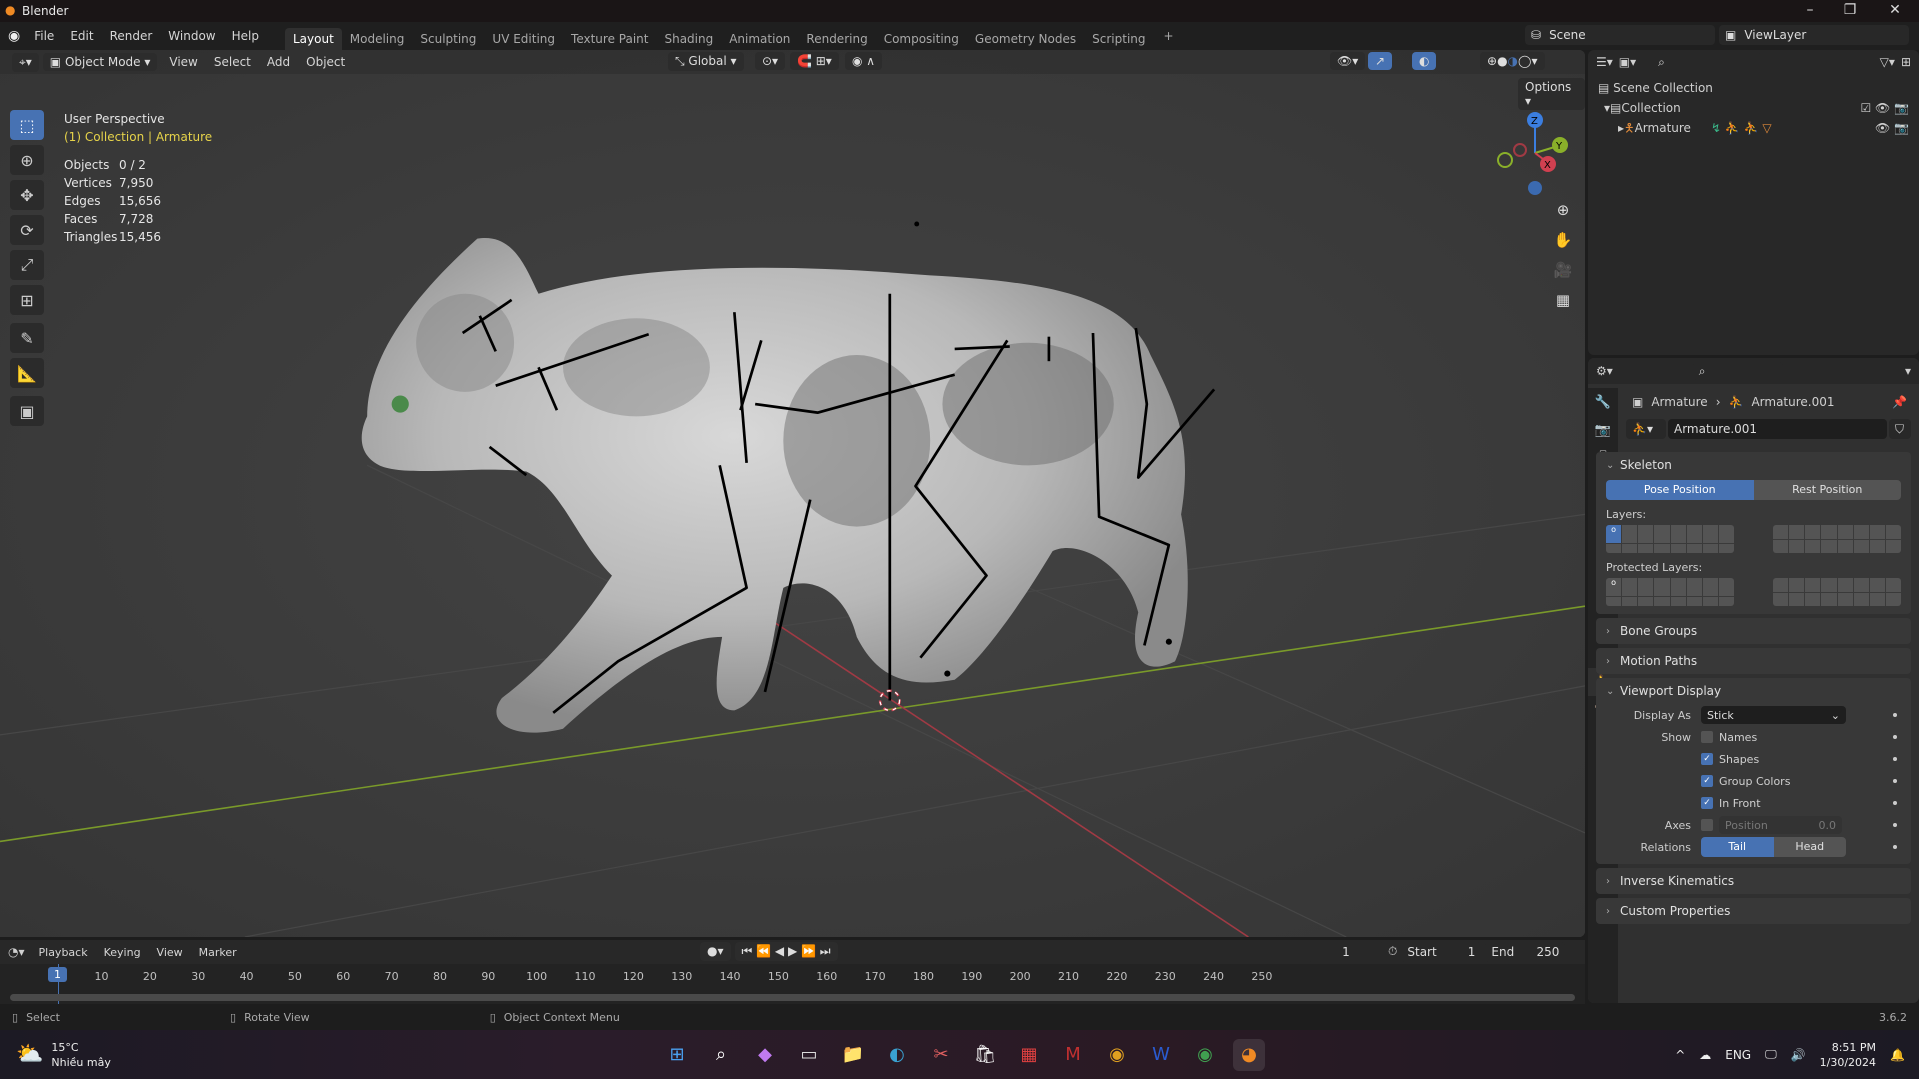  What do you see at coordinates (1738, 1055) in the screenshot?
I see `language-indicator: ENG` at bounding box center [1738, 1055].